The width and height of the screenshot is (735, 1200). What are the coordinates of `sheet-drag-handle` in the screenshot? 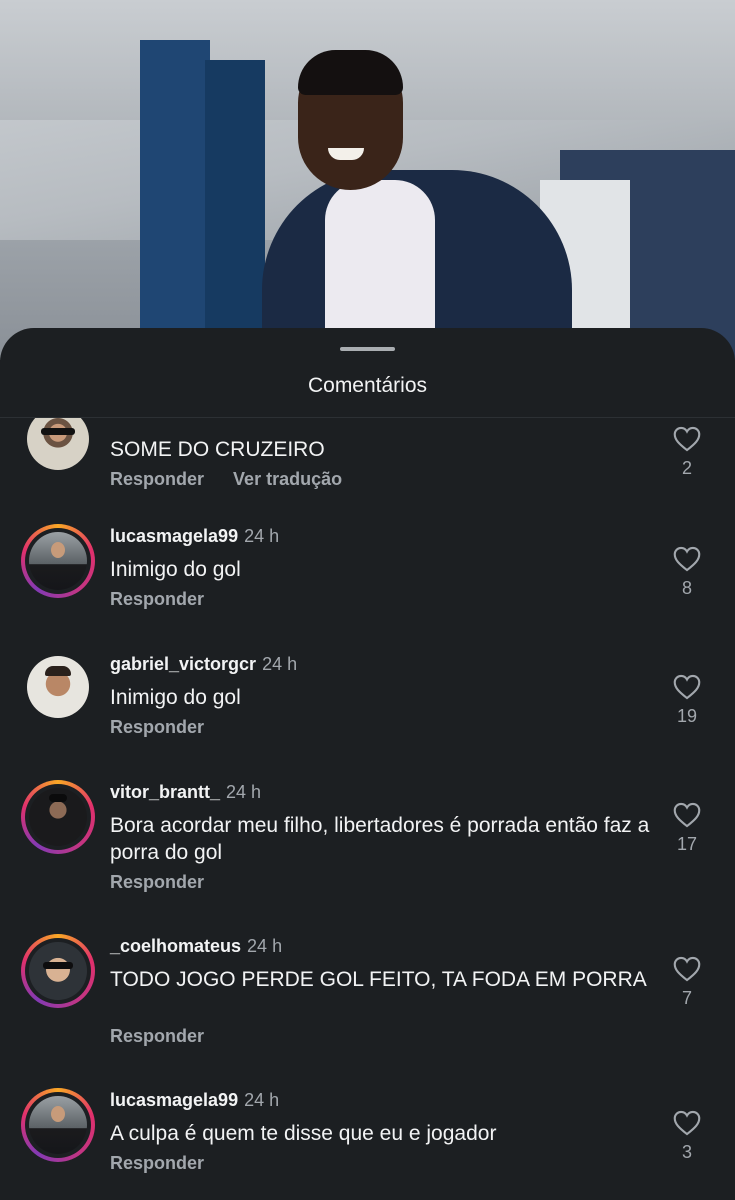 It's located at (367, 349).